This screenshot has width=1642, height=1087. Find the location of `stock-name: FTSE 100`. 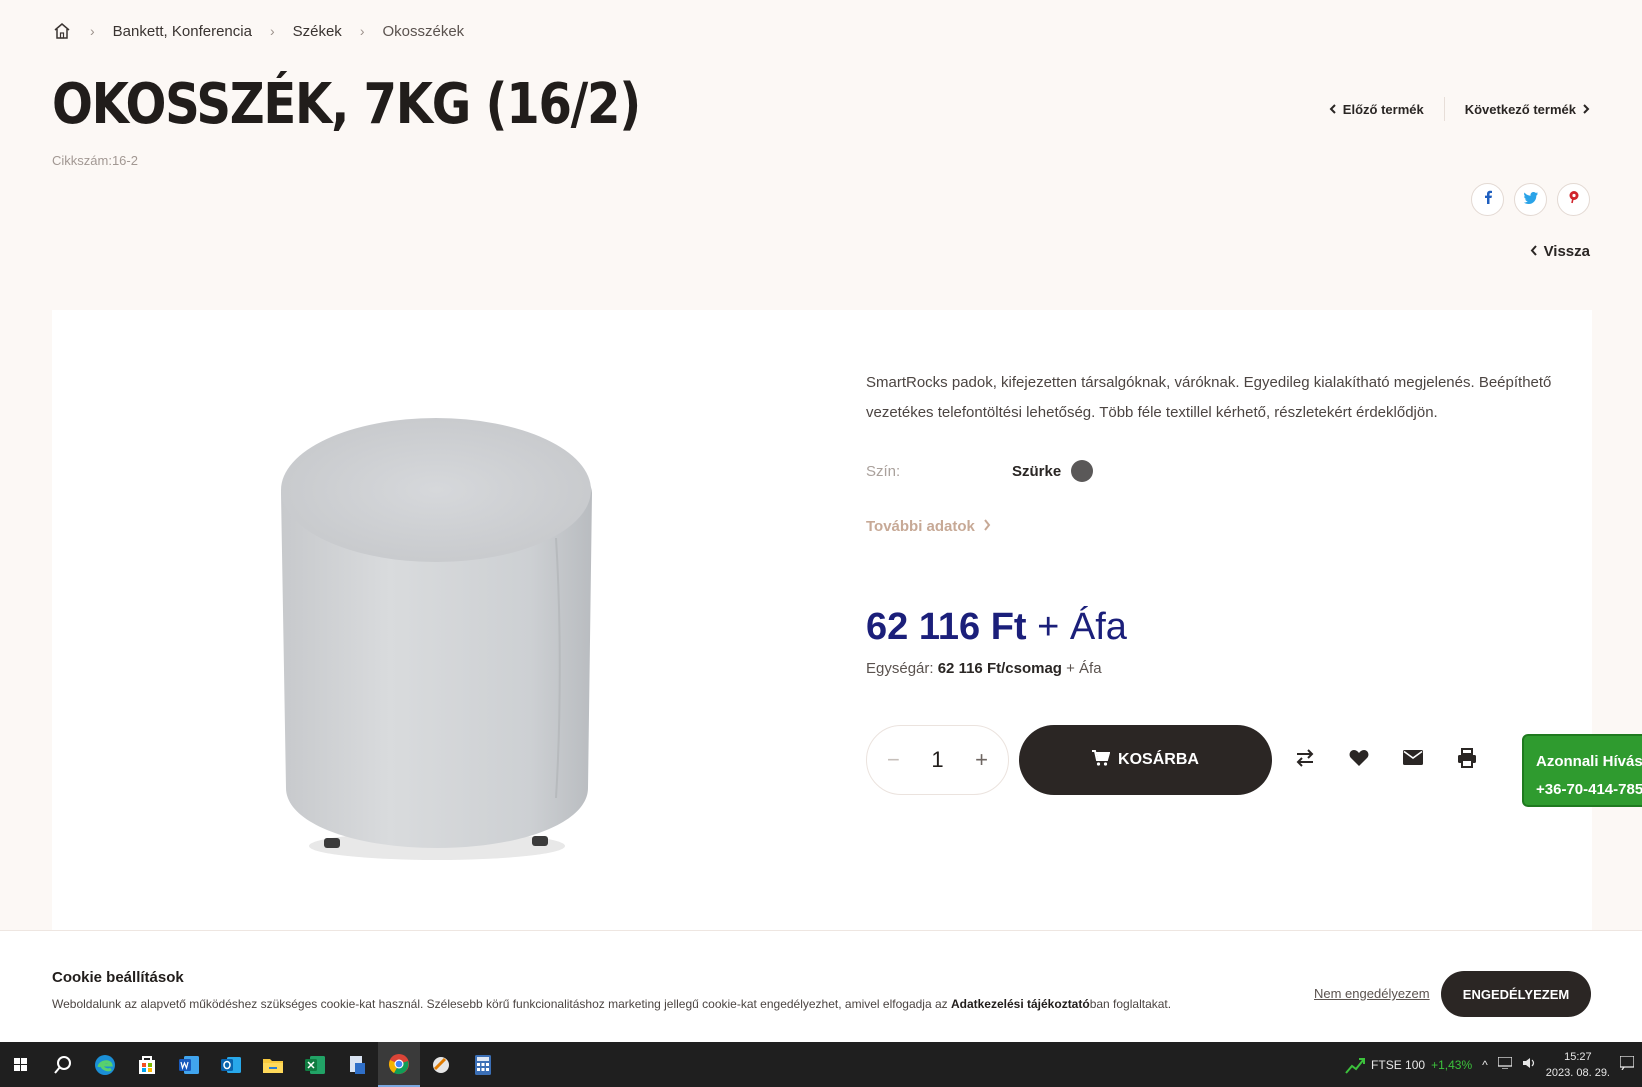

stock-name: FTSE 100 is located at coordinates (1398, 1064).